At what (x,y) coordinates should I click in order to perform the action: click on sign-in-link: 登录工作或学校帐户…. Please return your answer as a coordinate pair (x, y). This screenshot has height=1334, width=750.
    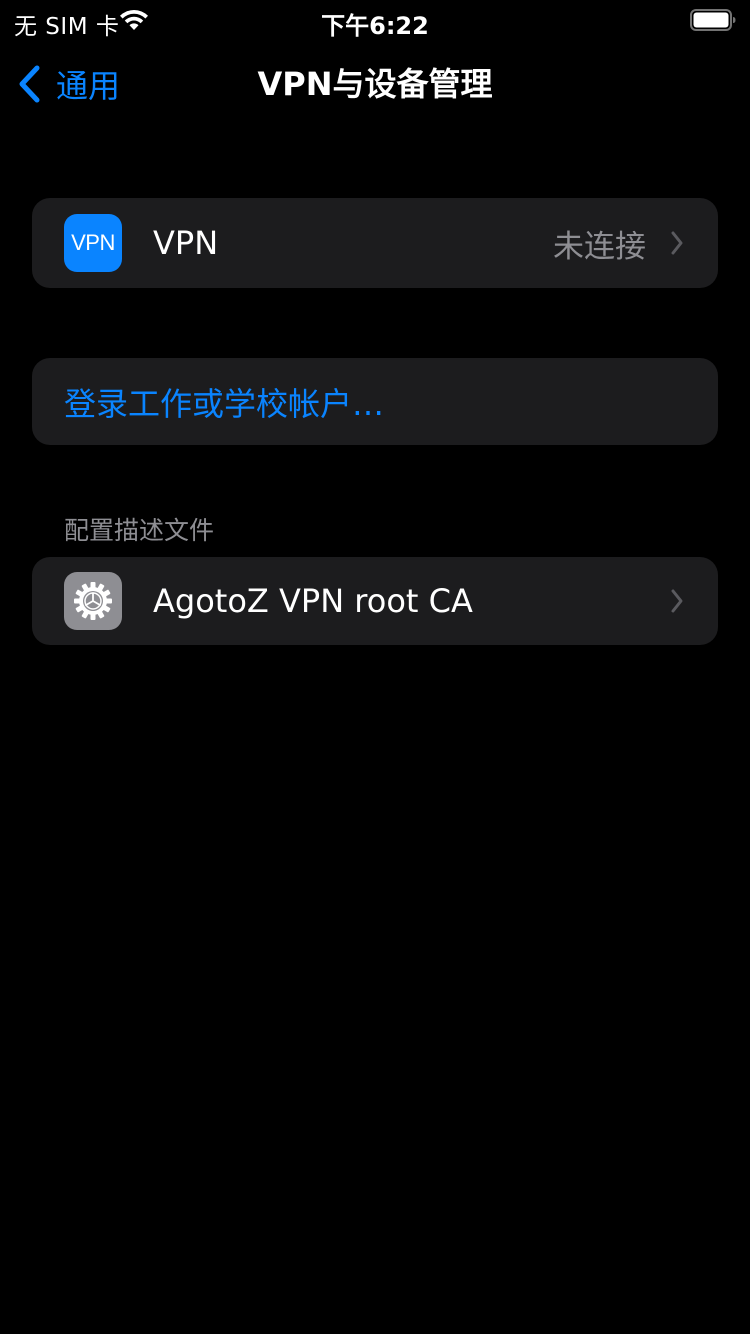
    Looking at the image, I should click on (224, 402).